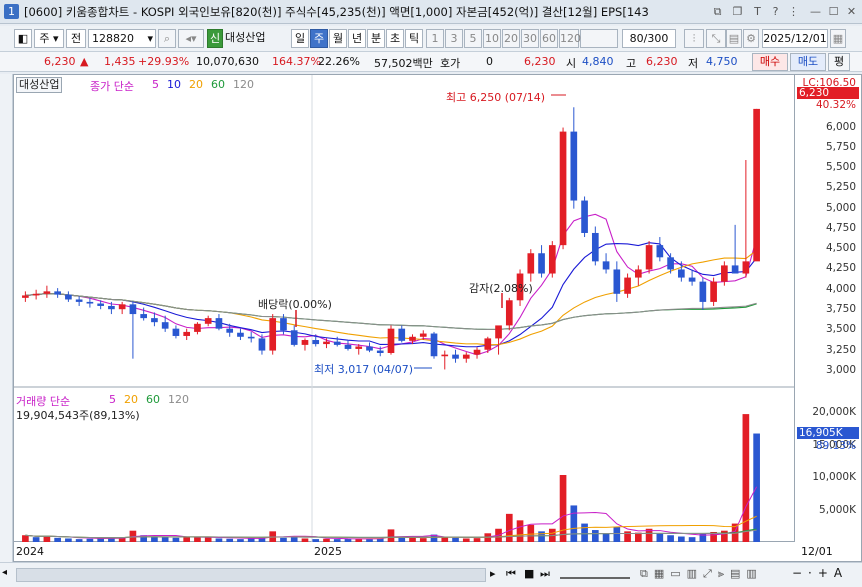 The height and width of the screenshot is (587, 862). I want to click on search-icon: ⌕, so click(167, 38).